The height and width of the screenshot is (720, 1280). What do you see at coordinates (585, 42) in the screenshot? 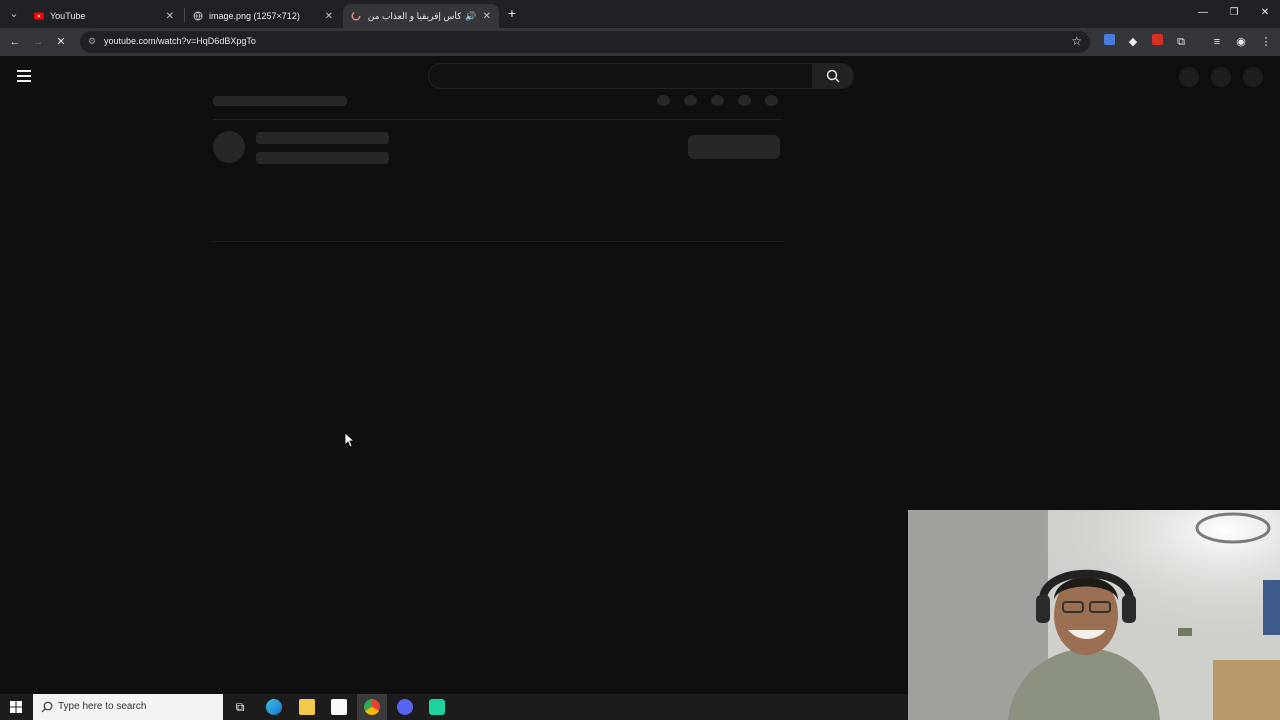
I see `address-bar: ⚙ youtube.com/watch?v=HqD6dBXpgTo ☆` at bounding box center [585, 42].